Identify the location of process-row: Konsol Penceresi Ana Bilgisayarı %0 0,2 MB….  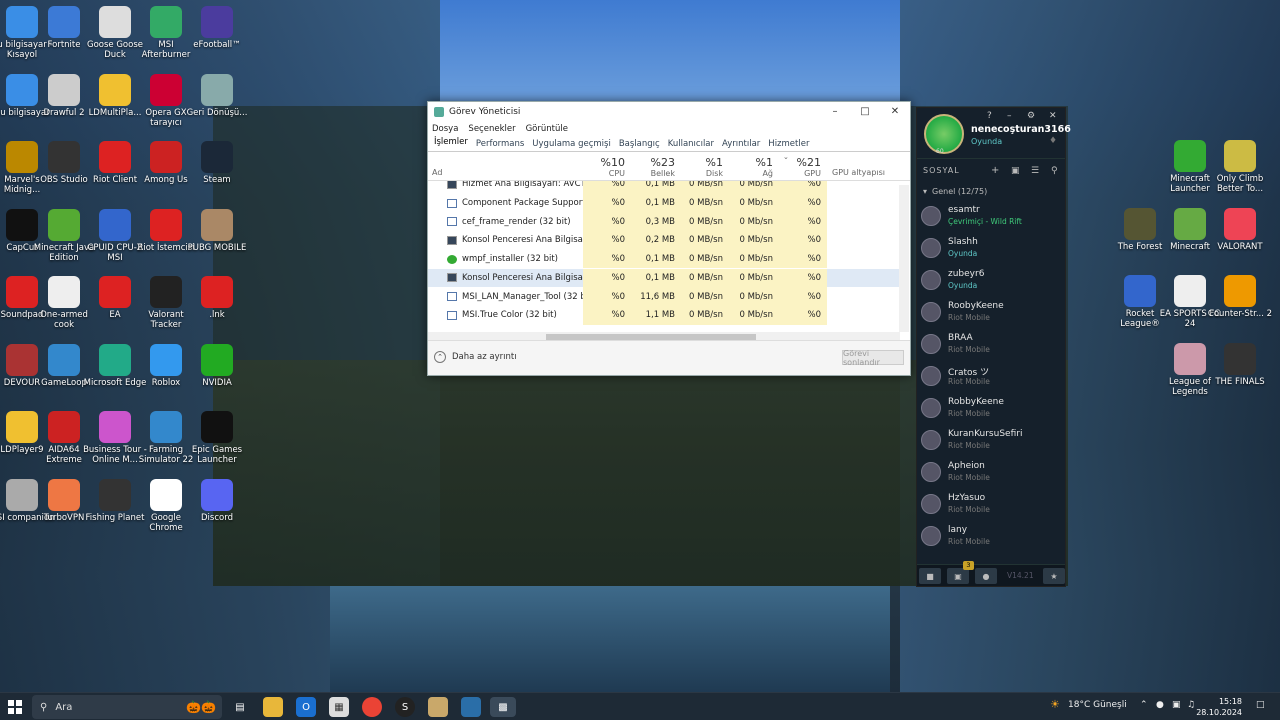
(664, 240).